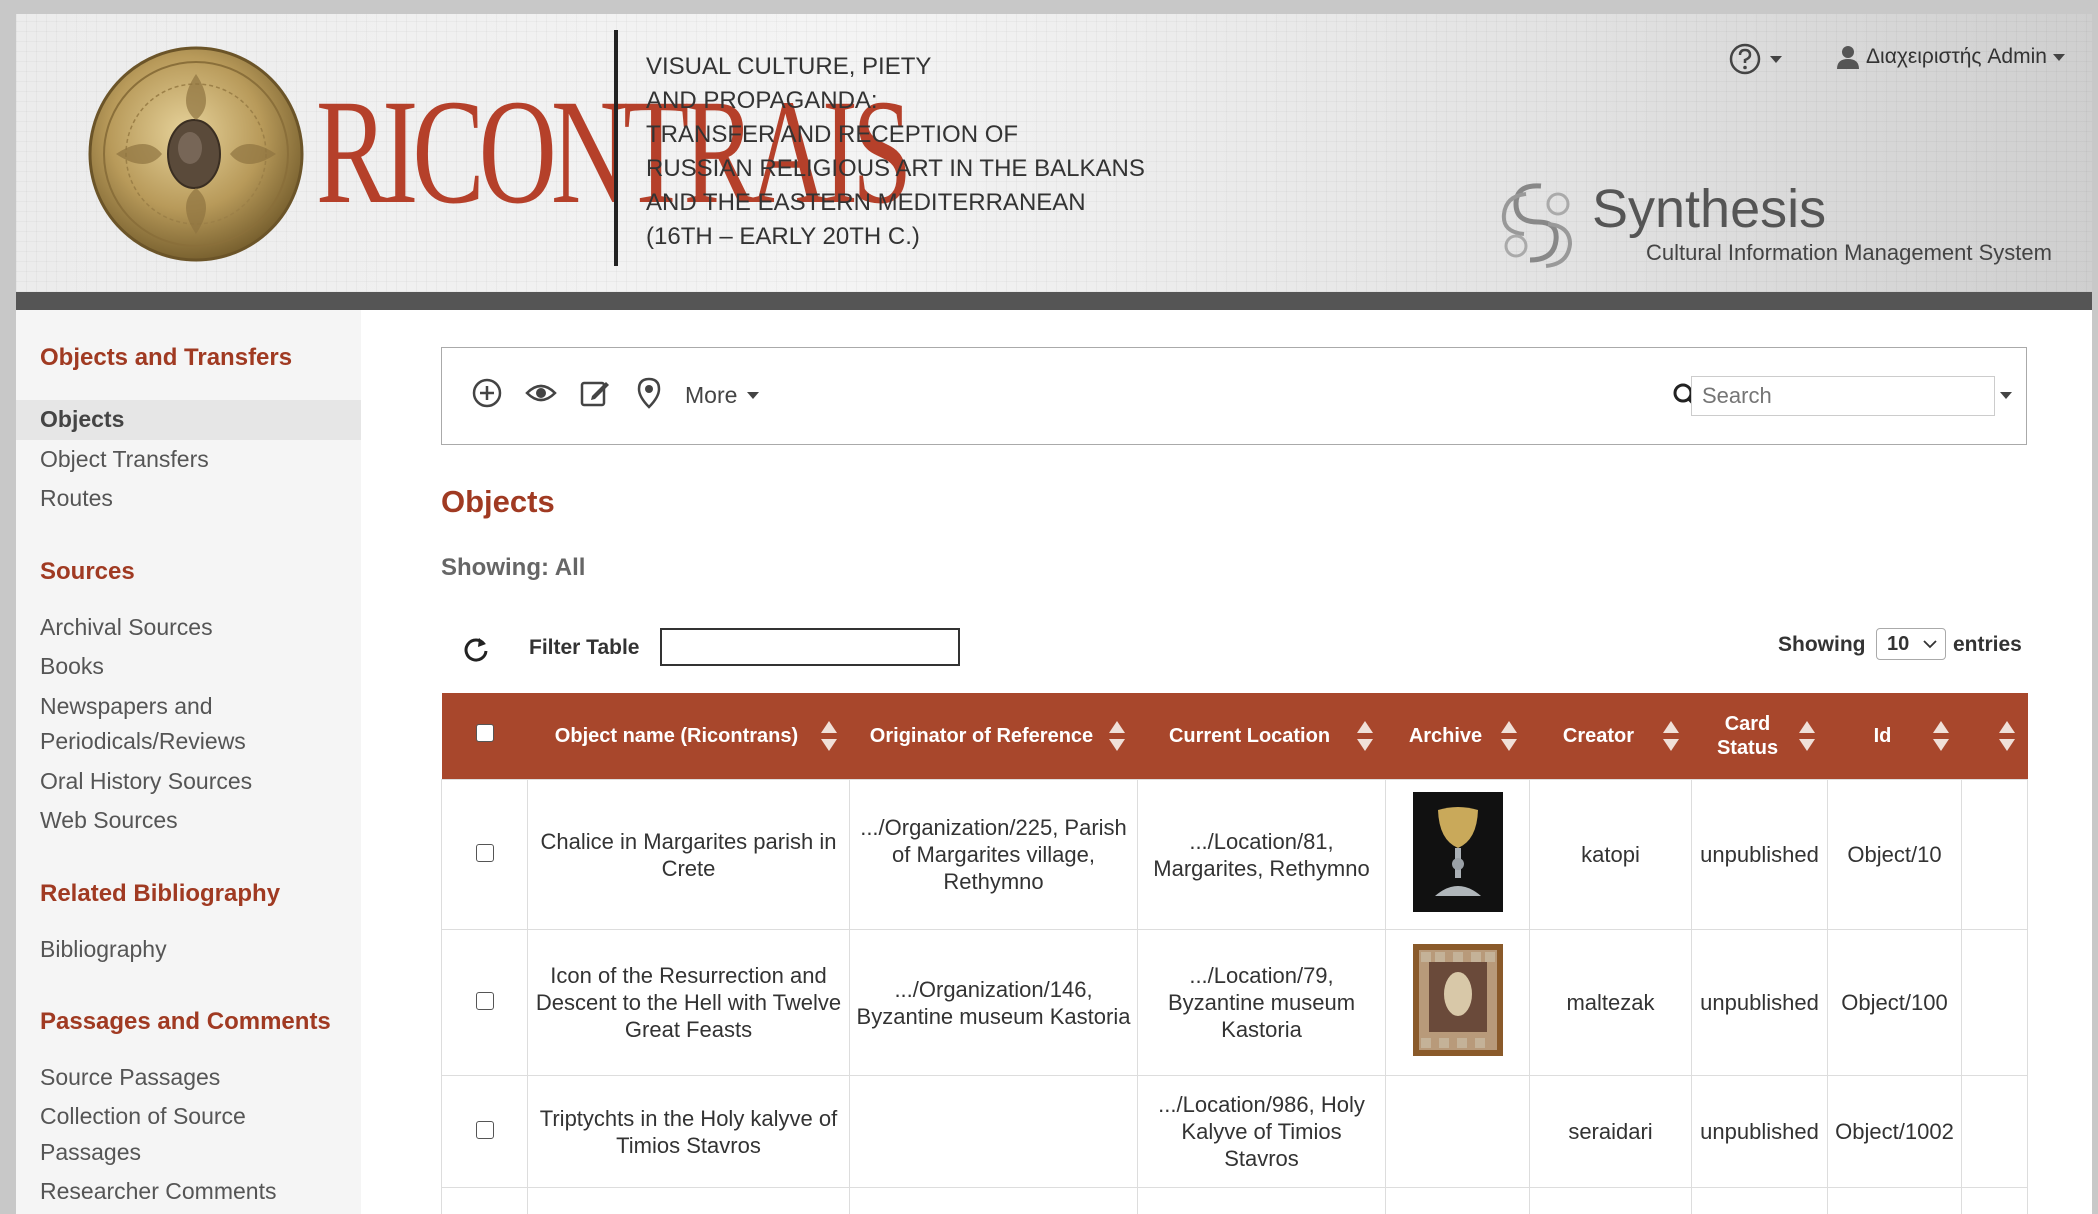  Describe the element at coordinates (1755, 59) in the screenshot. I see `help-menu` at that location.